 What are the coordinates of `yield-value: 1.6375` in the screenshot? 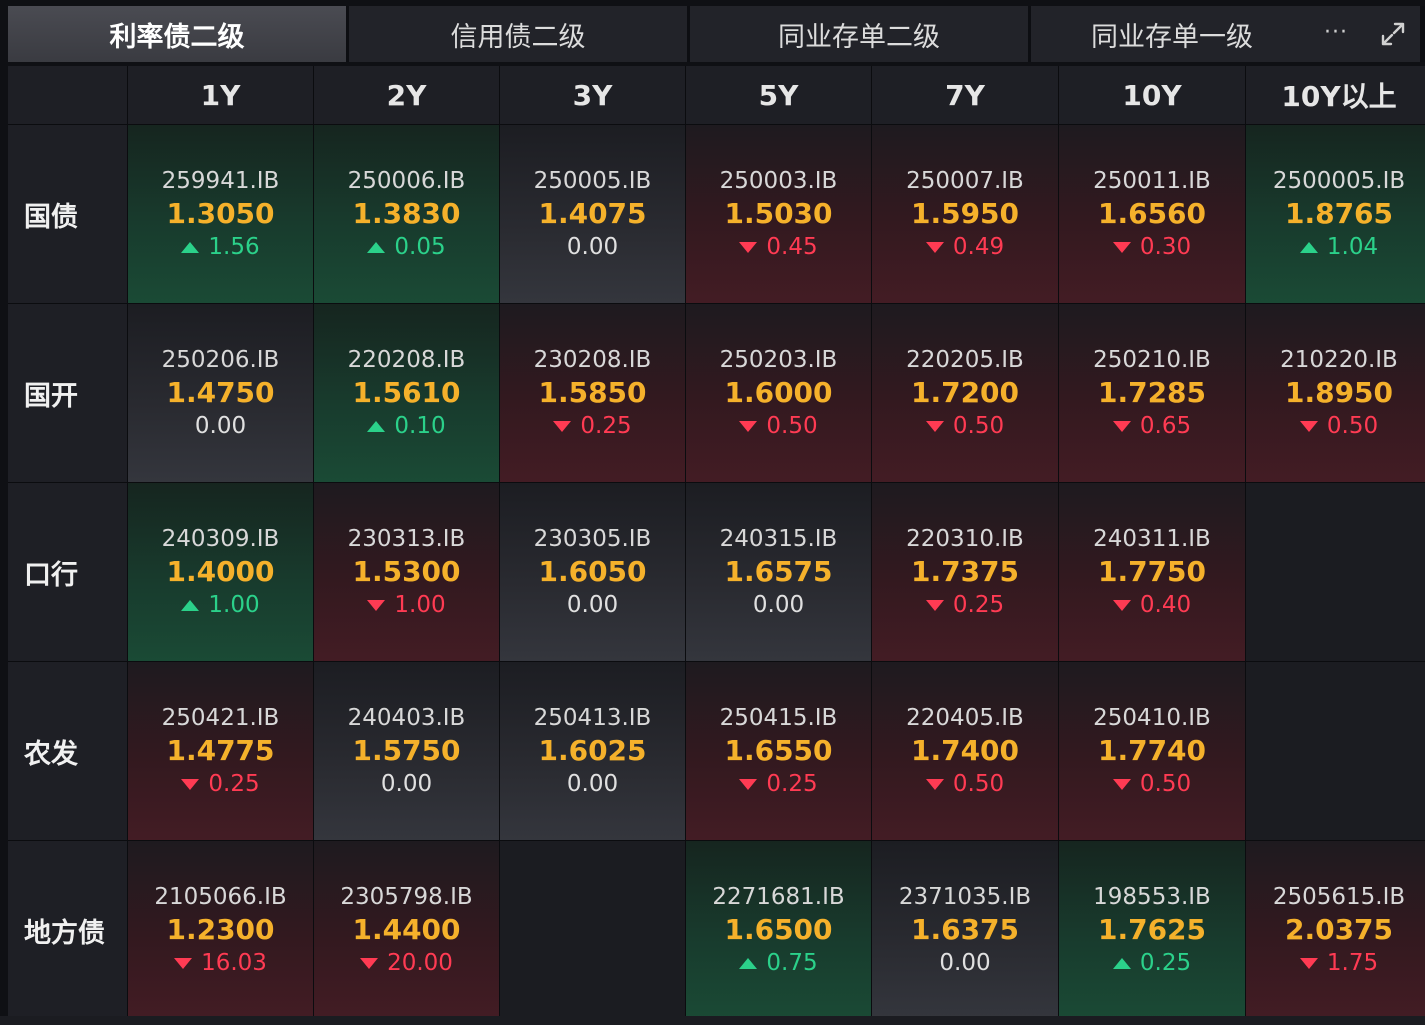 It's located at (965, 929).